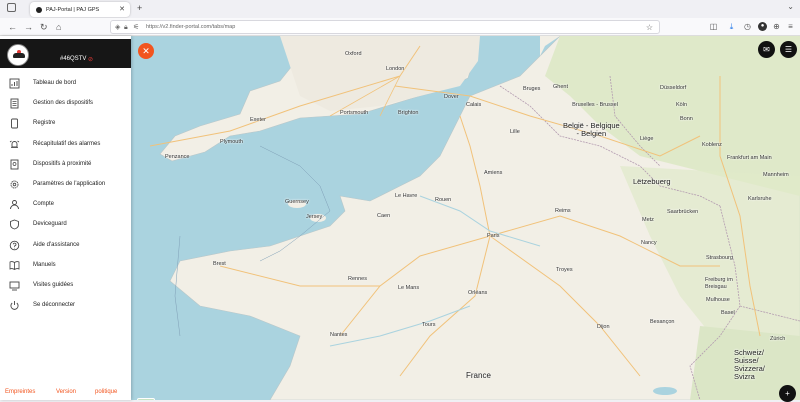 This screenshot has width=800, height=402. I want to click on register-icon, so click(14, 123).